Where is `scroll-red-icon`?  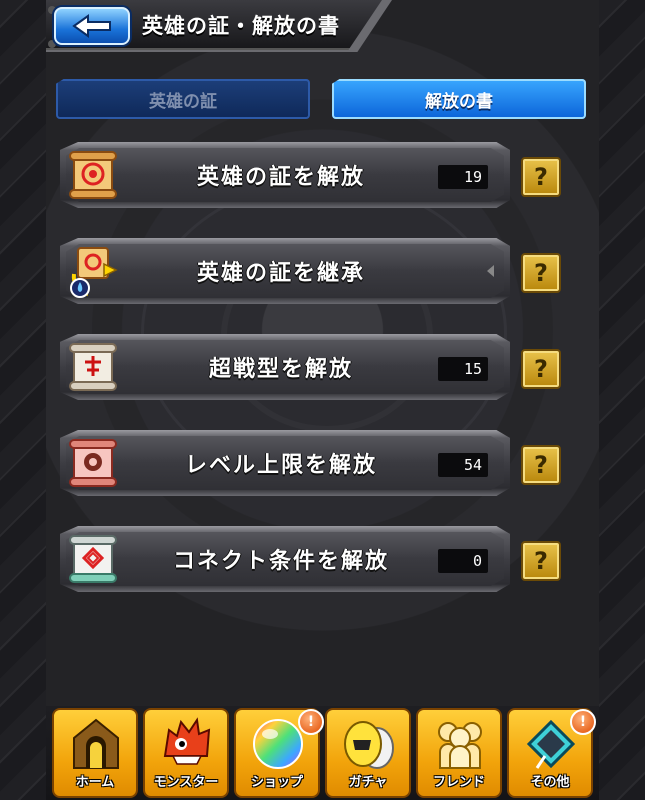 scroll-red-icon is located at coordinates (93, 175).